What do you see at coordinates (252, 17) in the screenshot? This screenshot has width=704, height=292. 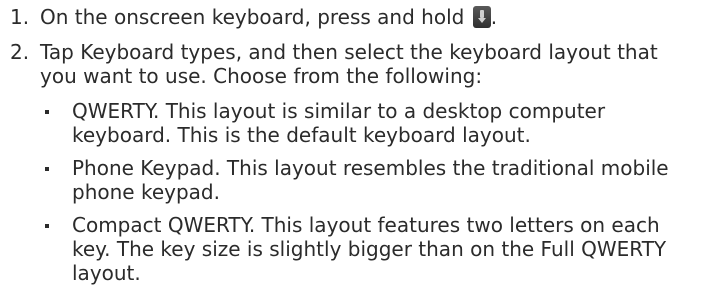 I see `step-1-text-before: On the onscreen keyboard, press and hold` at bounding box center [252, 17].